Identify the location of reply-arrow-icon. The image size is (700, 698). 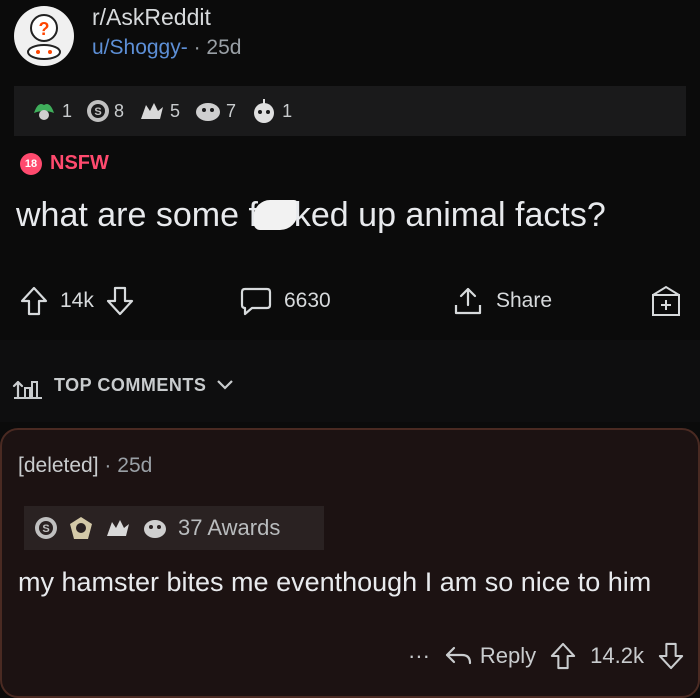
(458, 655).